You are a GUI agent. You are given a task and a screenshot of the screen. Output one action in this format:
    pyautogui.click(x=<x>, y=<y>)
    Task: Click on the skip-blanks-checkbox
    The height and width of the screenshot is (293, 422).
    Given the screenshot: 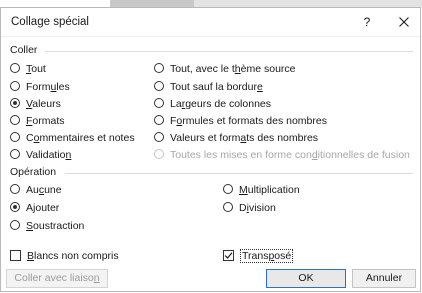 What is the action you would take?
    pyautogui.click(x=15, y=255)
    